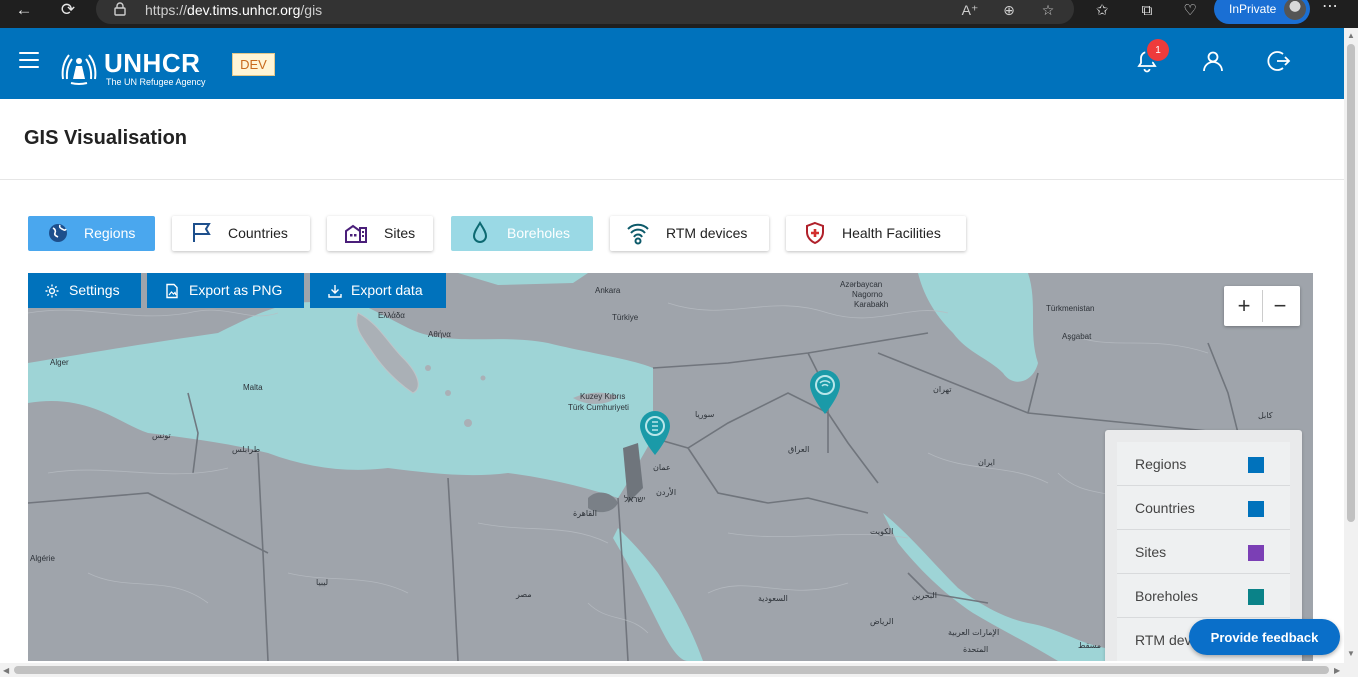 The height and width of the screenshot is (677, 1358). I want to click on menu-icon, so click(29, 60).